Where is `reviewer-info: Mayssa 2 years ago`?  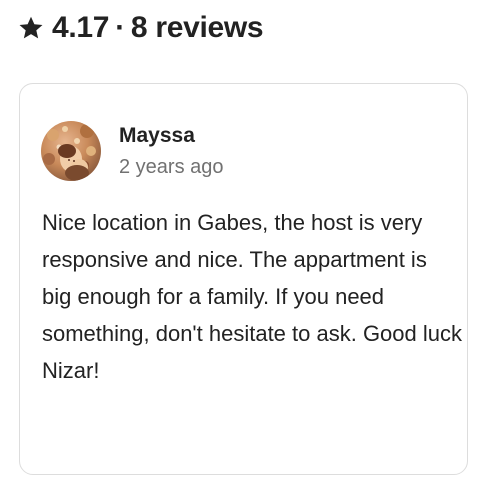
reviewer-info: Mayssa 2 years ago is located at coordinates (171, 151).